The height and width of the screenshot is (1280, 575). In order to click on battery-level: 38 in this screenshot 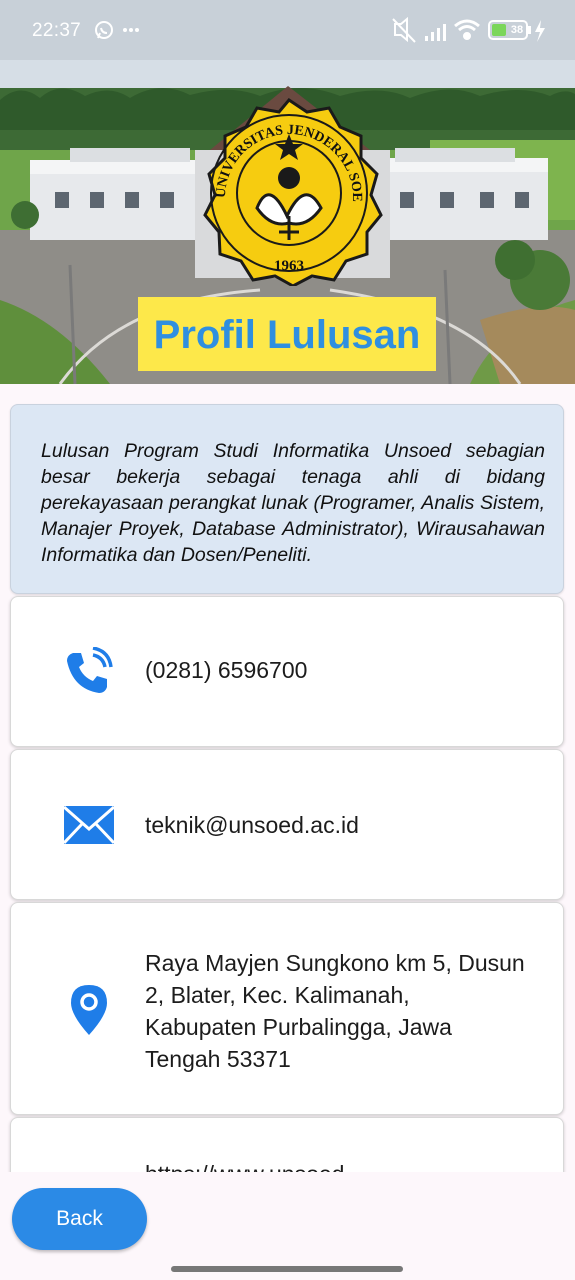, I will do `click(517, 30)`.